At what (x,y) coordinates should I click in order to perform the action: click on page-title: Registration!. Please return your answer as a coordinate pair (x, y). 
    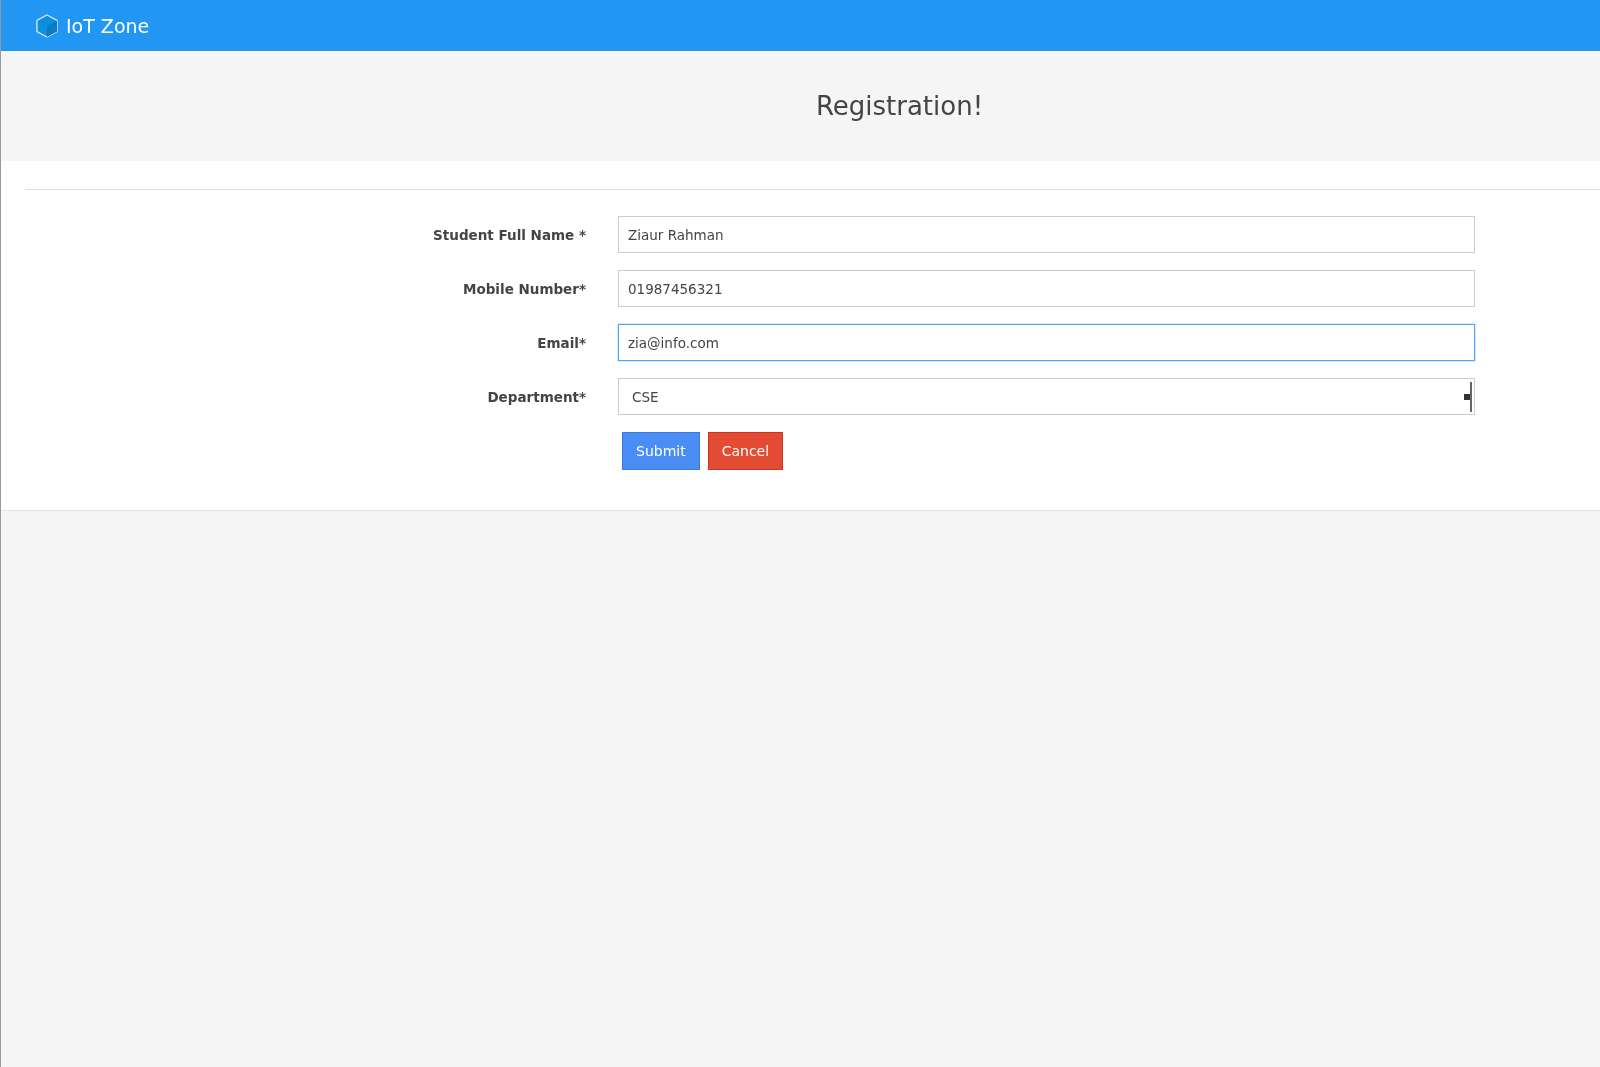
    Looking at the image, I should click on (899, 106).